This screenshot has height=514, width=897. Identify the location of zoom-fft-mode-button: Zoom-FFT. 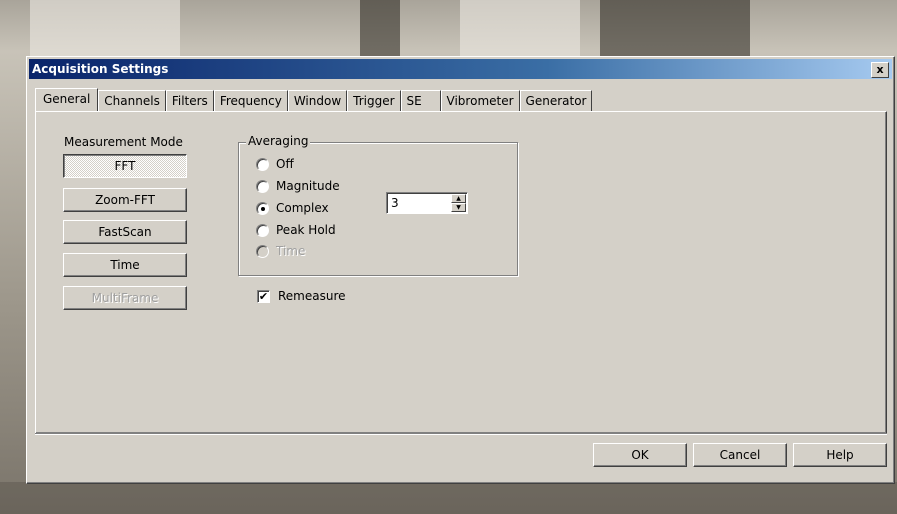
(125, 200).